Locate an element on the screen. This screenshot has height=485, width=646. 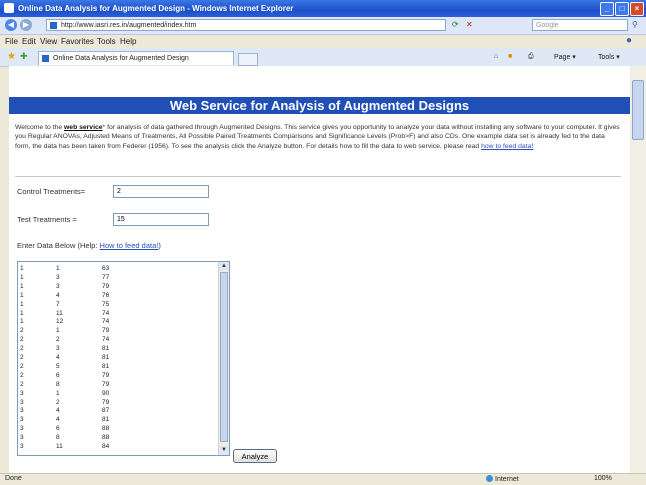
intro-prefix: Welcome to the is located at coordinates (39, 127).